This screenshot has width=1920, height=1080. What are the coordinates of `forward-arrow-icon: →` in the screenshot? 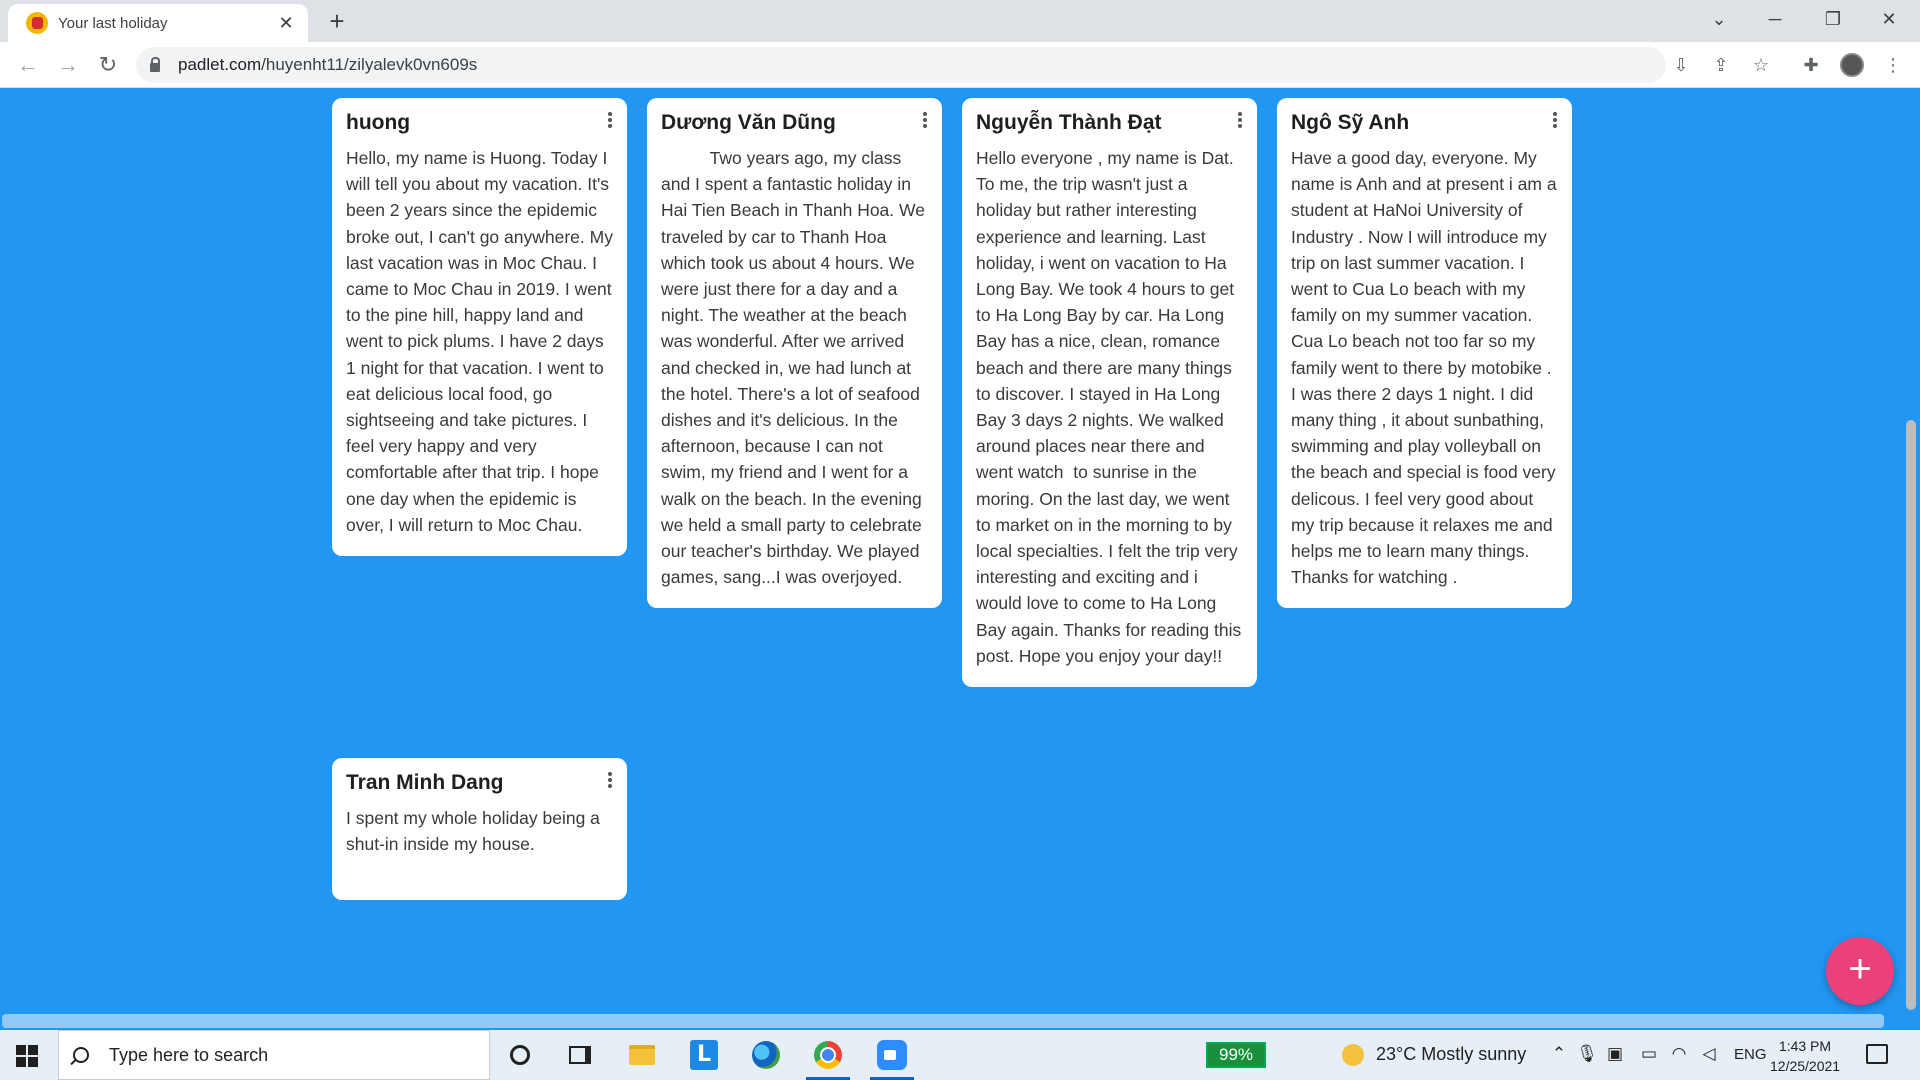 It's located at (68, 65).